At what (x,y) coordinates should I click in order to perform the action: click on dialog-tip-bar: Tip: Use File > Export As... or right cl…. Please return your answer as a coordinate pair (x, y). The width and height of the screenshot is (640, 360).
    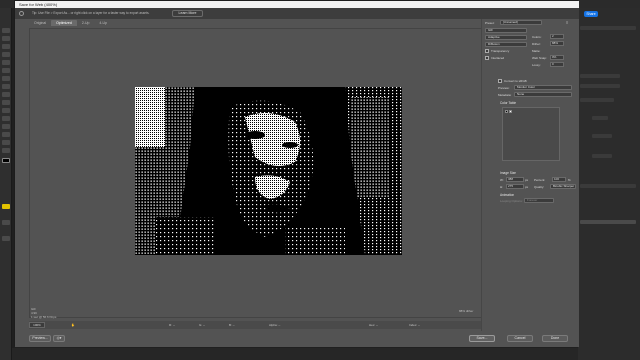
    Looking at the image, I should click on (297, 13).